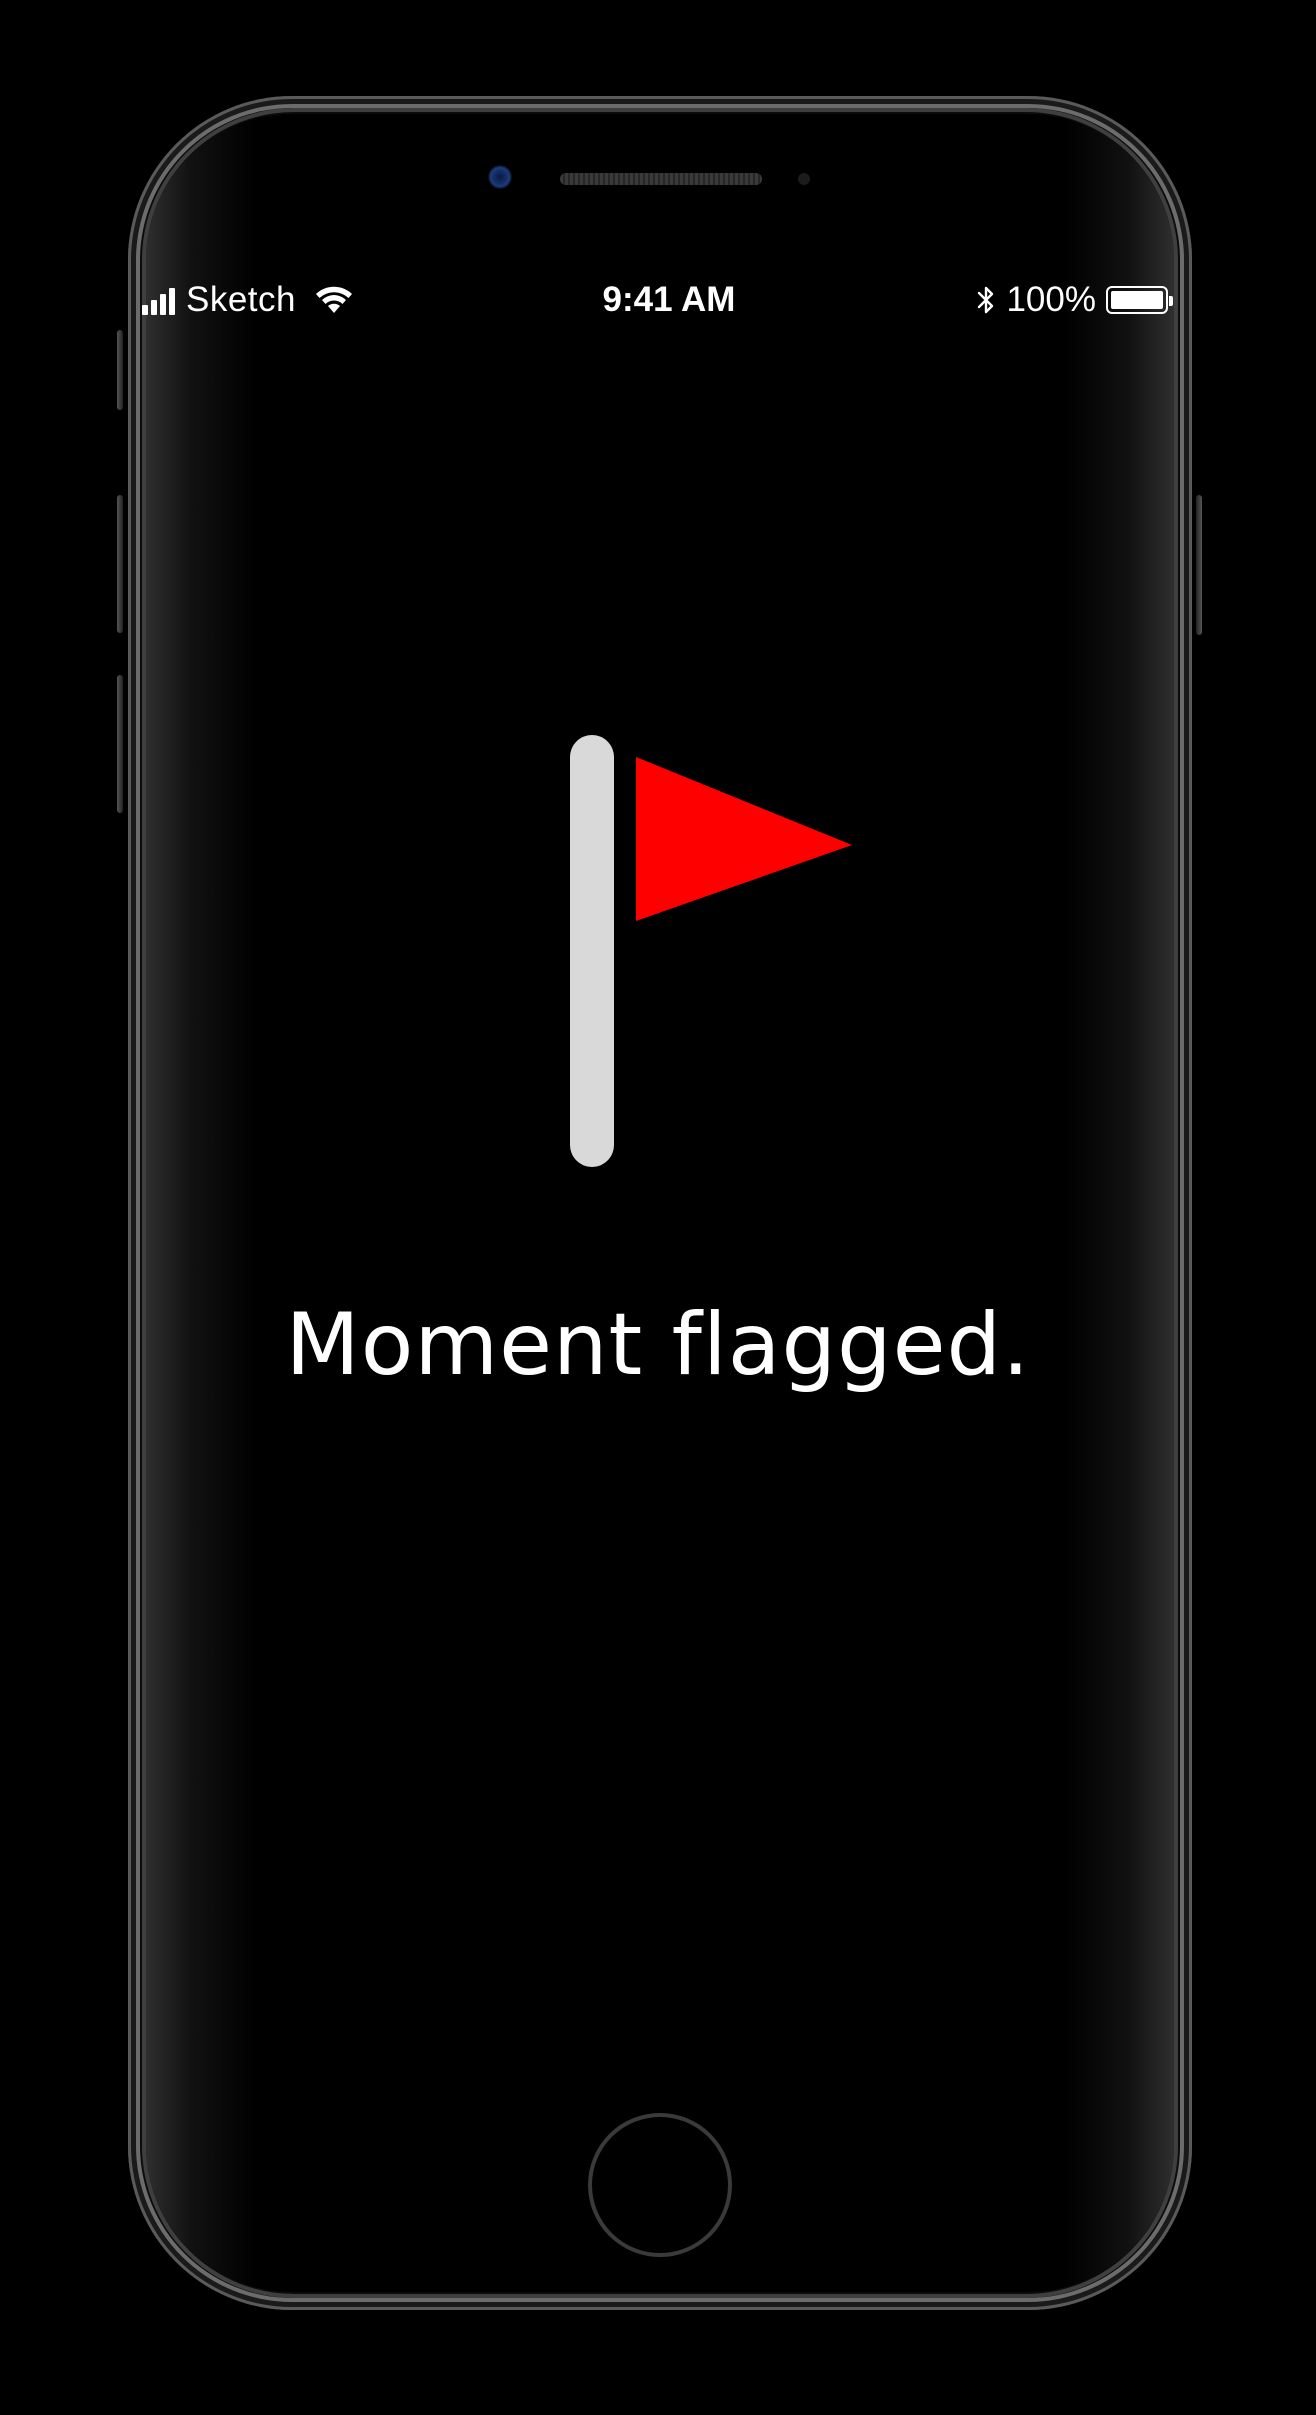 This screenshot has height=2415, width=1316. I want to click on proximity-sensor, so click(804, 179).